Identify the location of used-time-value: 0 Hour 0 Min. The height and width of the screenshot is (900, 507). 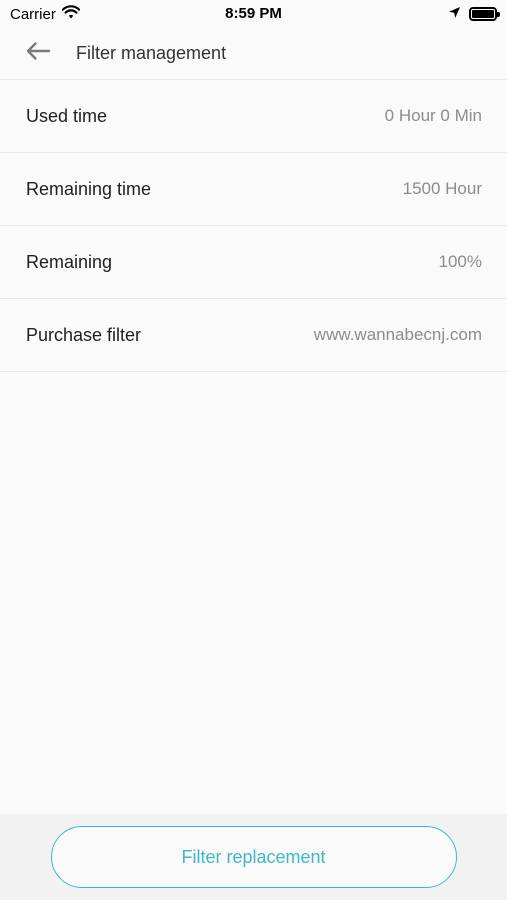
(433, 115).